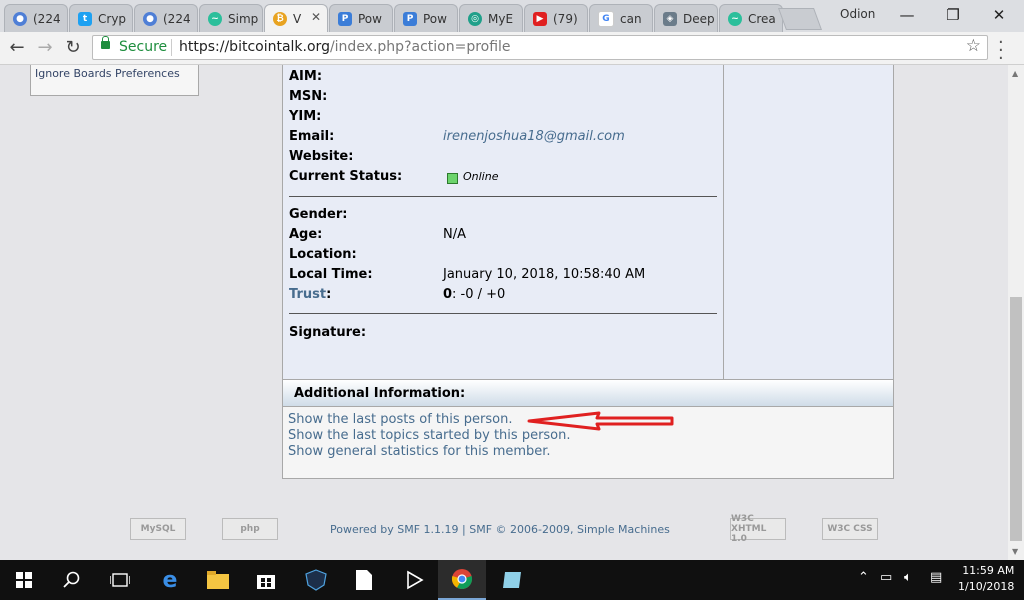 Image resolution: width=1024 pixels, height=600 pixels. What do you see at coordinates (305, 116) in the screenshot?
I see `yim-label: YIM:` at bounding box center [305, 116].